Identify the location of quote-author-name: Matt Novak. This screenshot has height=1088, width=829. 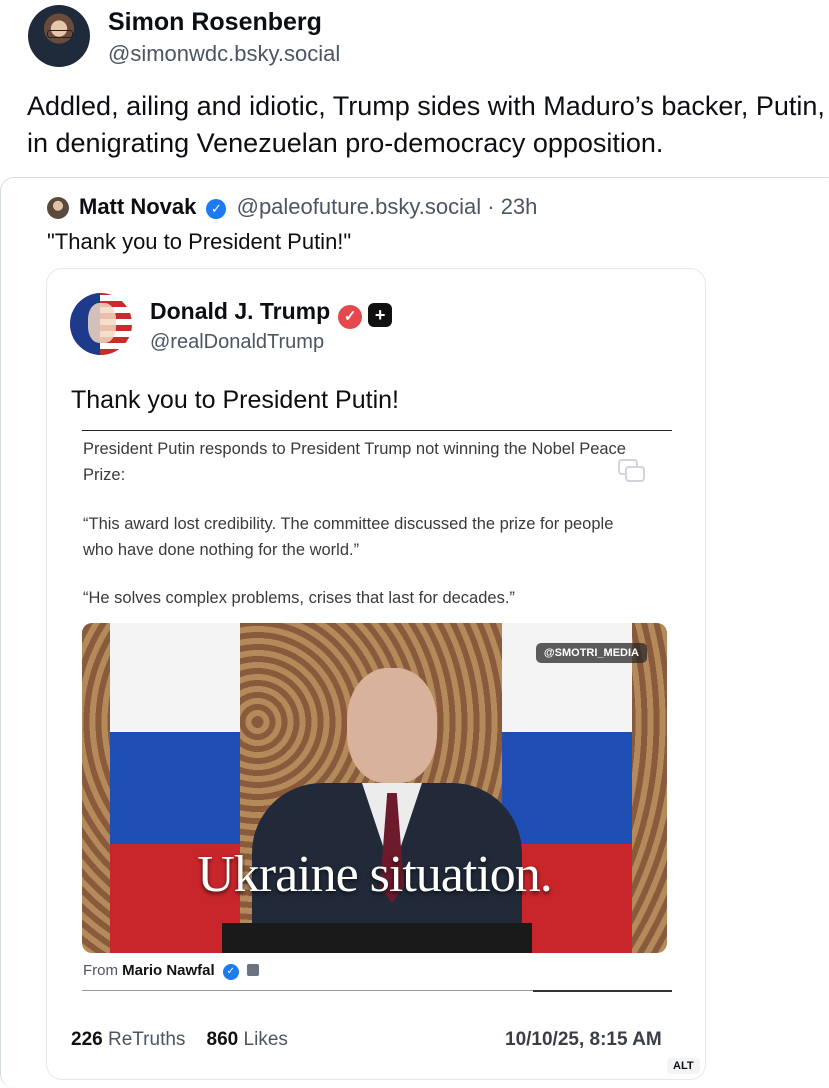
(137, 206).